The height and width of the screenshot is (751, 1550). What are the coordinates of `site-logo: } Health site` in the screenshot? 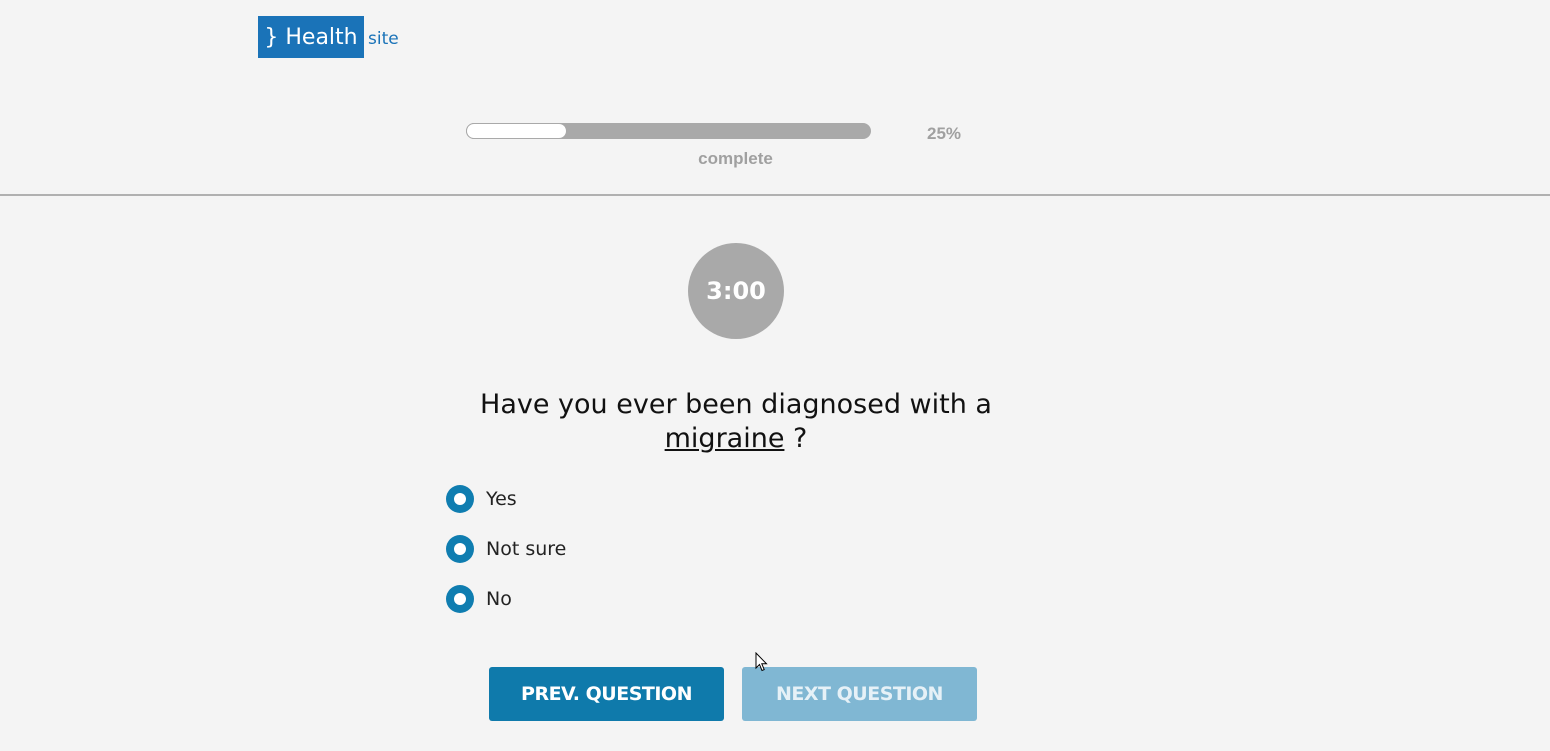 It's located at (328, 37).